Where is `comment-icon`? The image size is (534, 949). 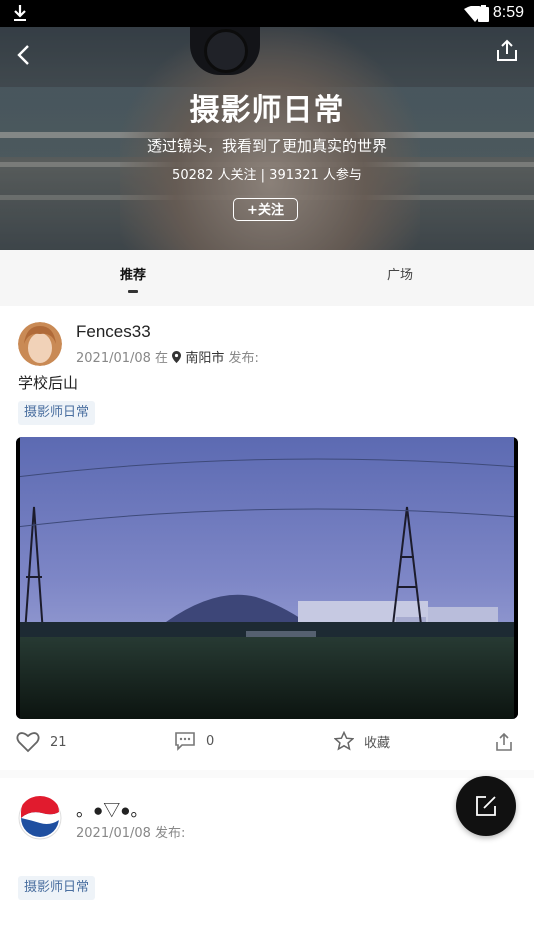 comment-icon is located at coordinates (185, 741).